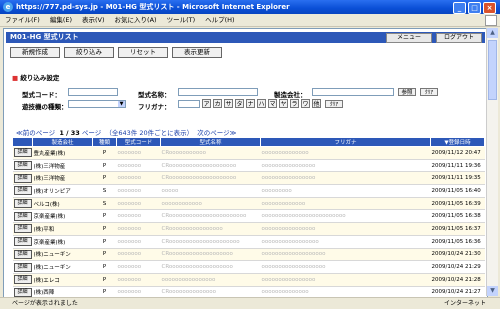  Describe the element at coordinates (345, 280) in the screenshot. I see `furigana-cell: oooooooooooooooo` at that location.